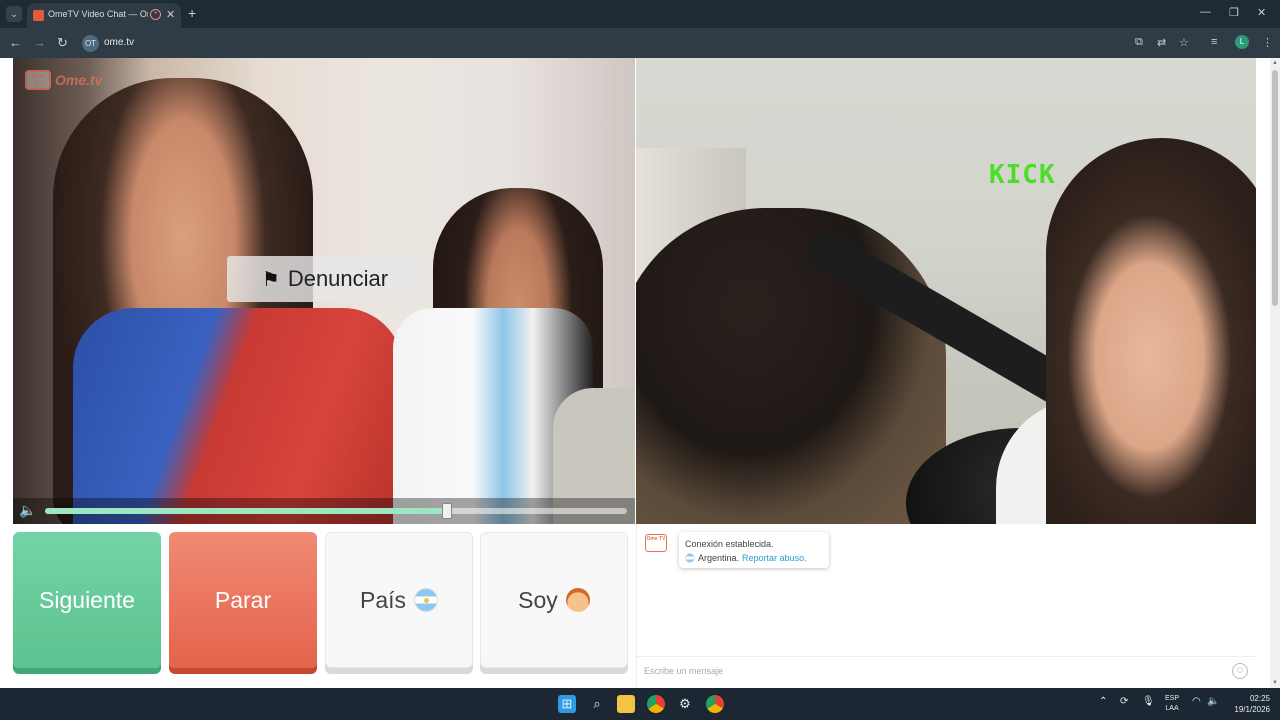  What do you see at coordinates (729, 544) in the screenshot?
I see `connection-status: Conexión establecida.` at bounding box center [729, 544].